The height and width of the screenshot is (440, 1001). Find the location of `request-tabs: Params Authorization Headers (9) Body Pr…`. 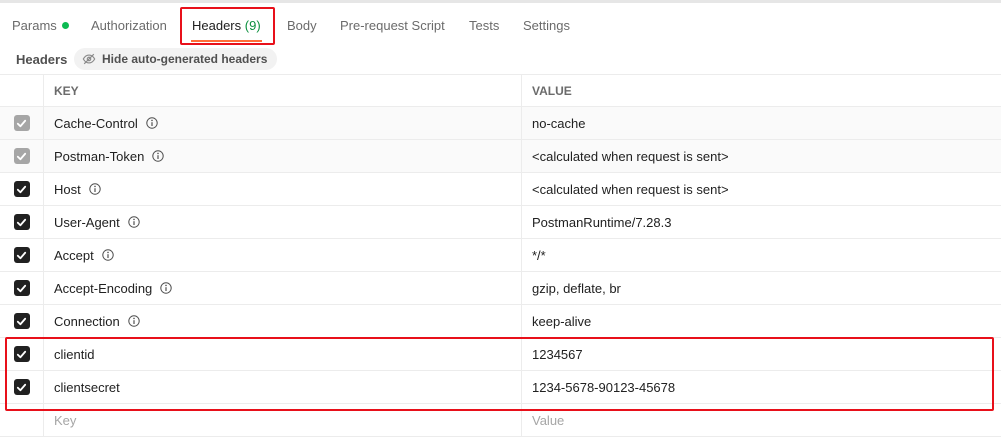

request-tabs: Params Authorization Headers (9) Body Pr… is located at coordinates (500, 26).